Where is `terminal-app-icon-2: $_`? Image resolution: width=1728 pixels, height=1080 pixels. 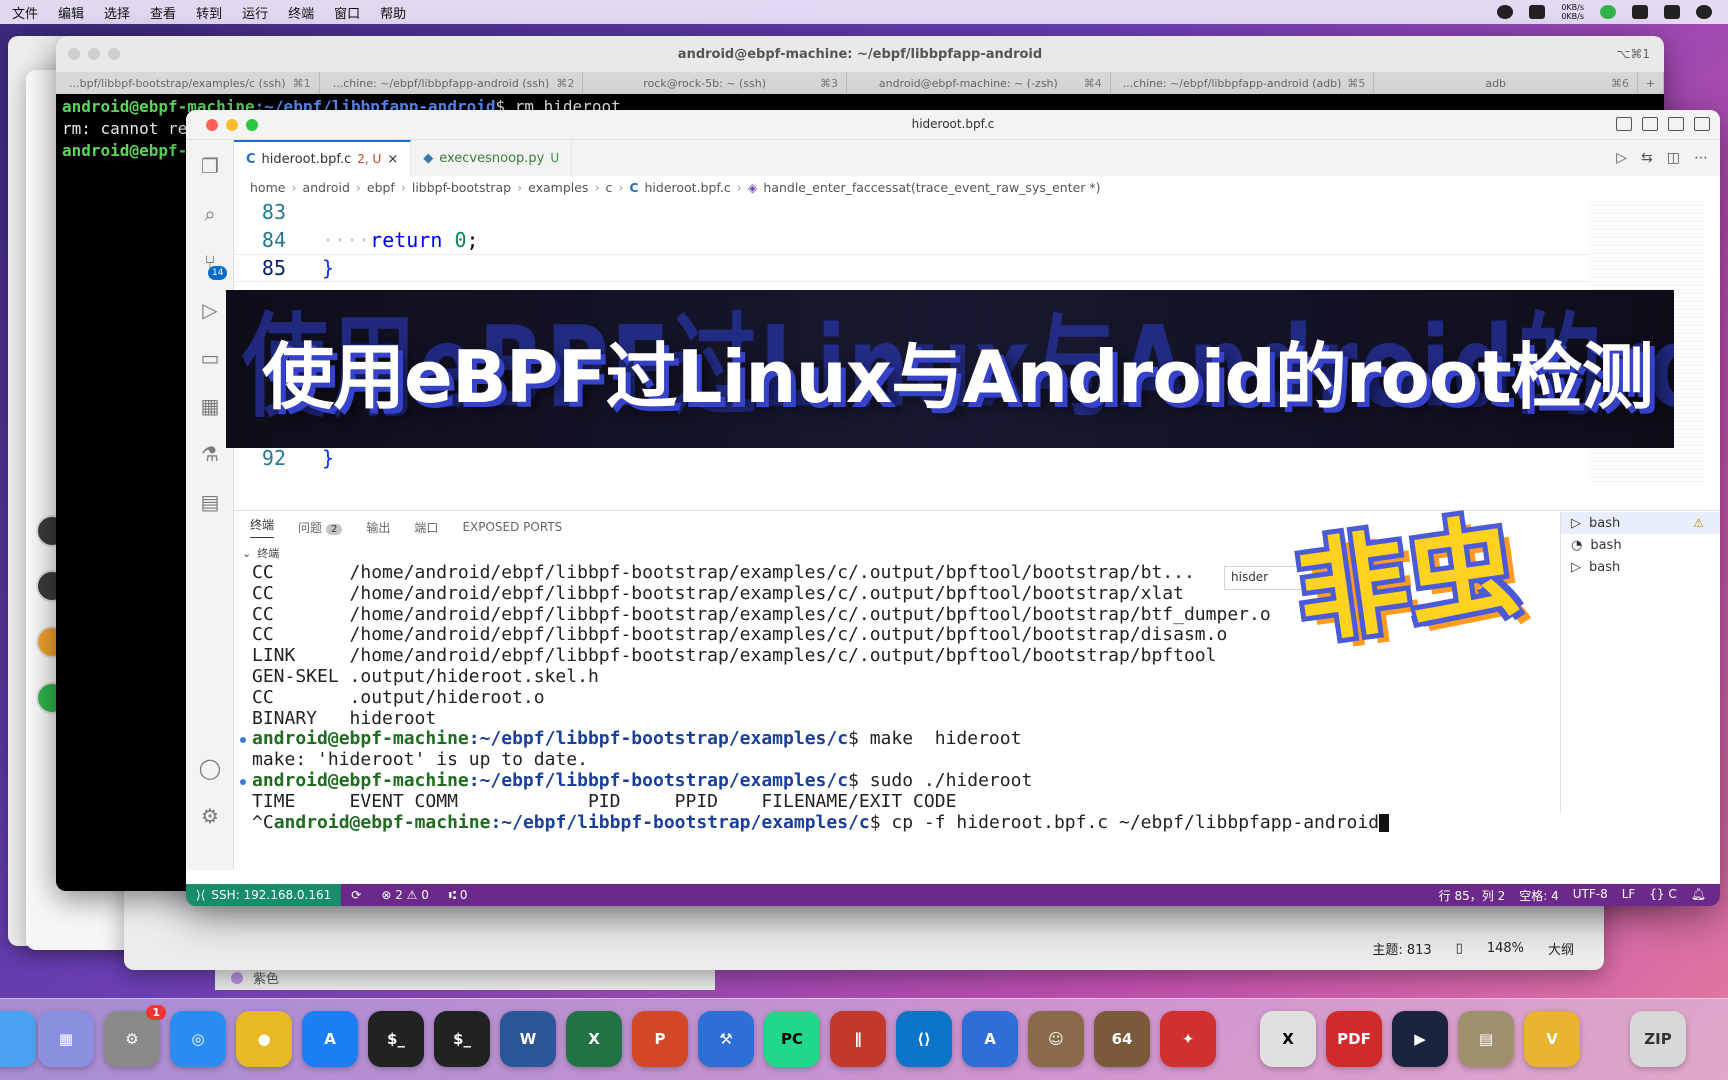 terminal-app-icon-2: $_ is located at coordinates (462, 1039).